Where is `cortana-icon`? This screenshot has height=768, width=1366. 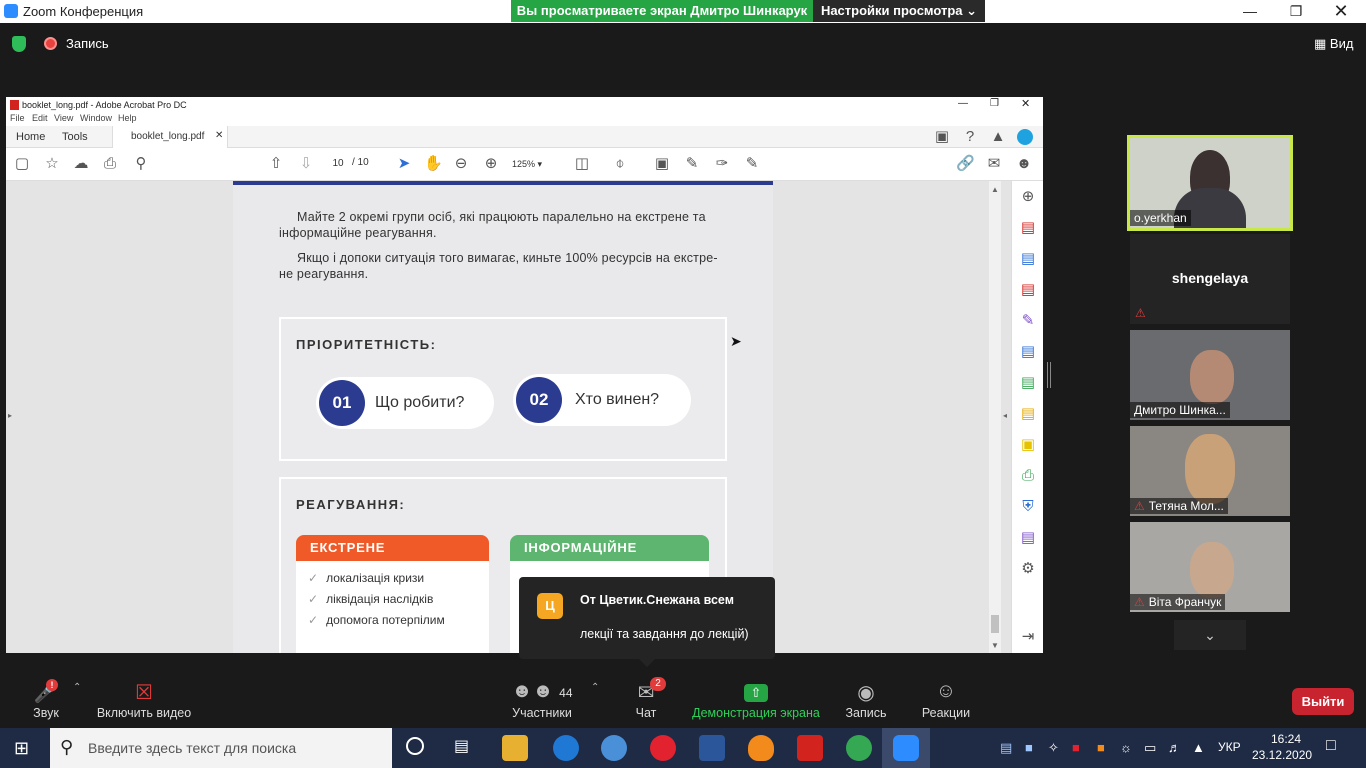
cortana-icon is located at coordinates (415, 746).